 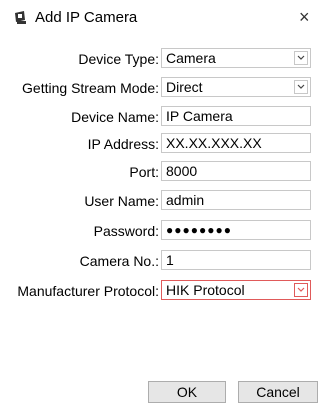 I want to click on ip-address-value: XX.XX.XXX.XX, so click(x=214, y=143).